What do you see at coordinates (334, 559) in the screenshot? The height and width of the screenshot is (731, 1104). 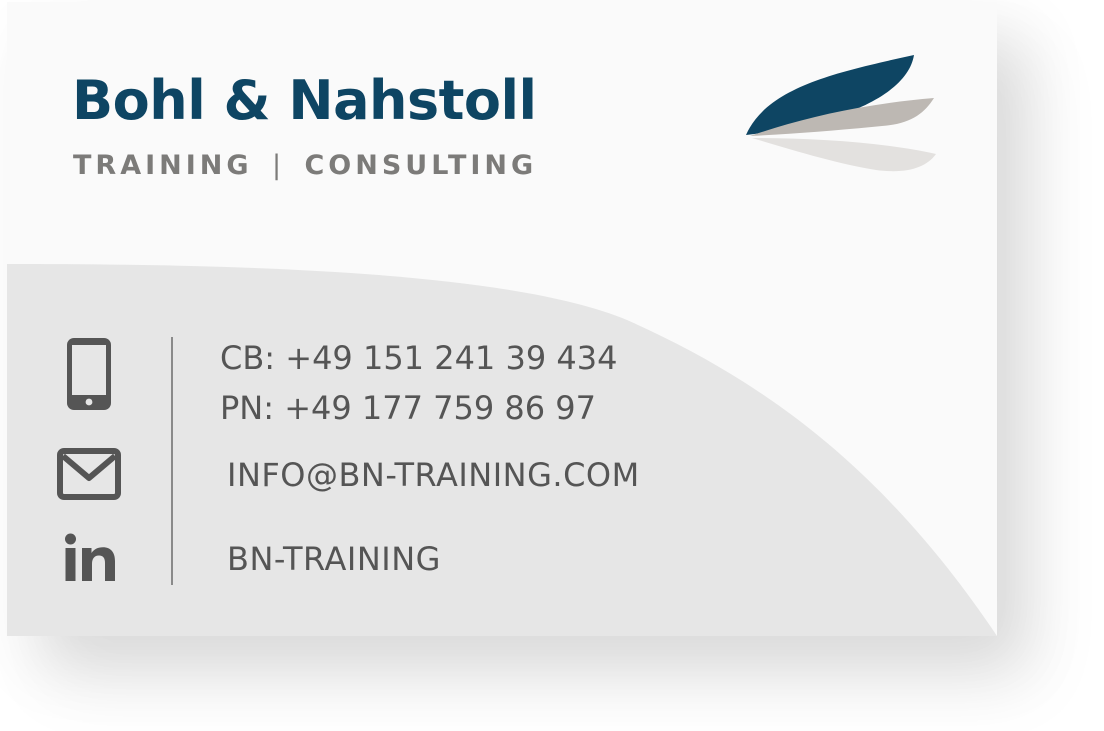 I see `linkedin-handle: BN-TRAINING` at bounding box center [334, 559].